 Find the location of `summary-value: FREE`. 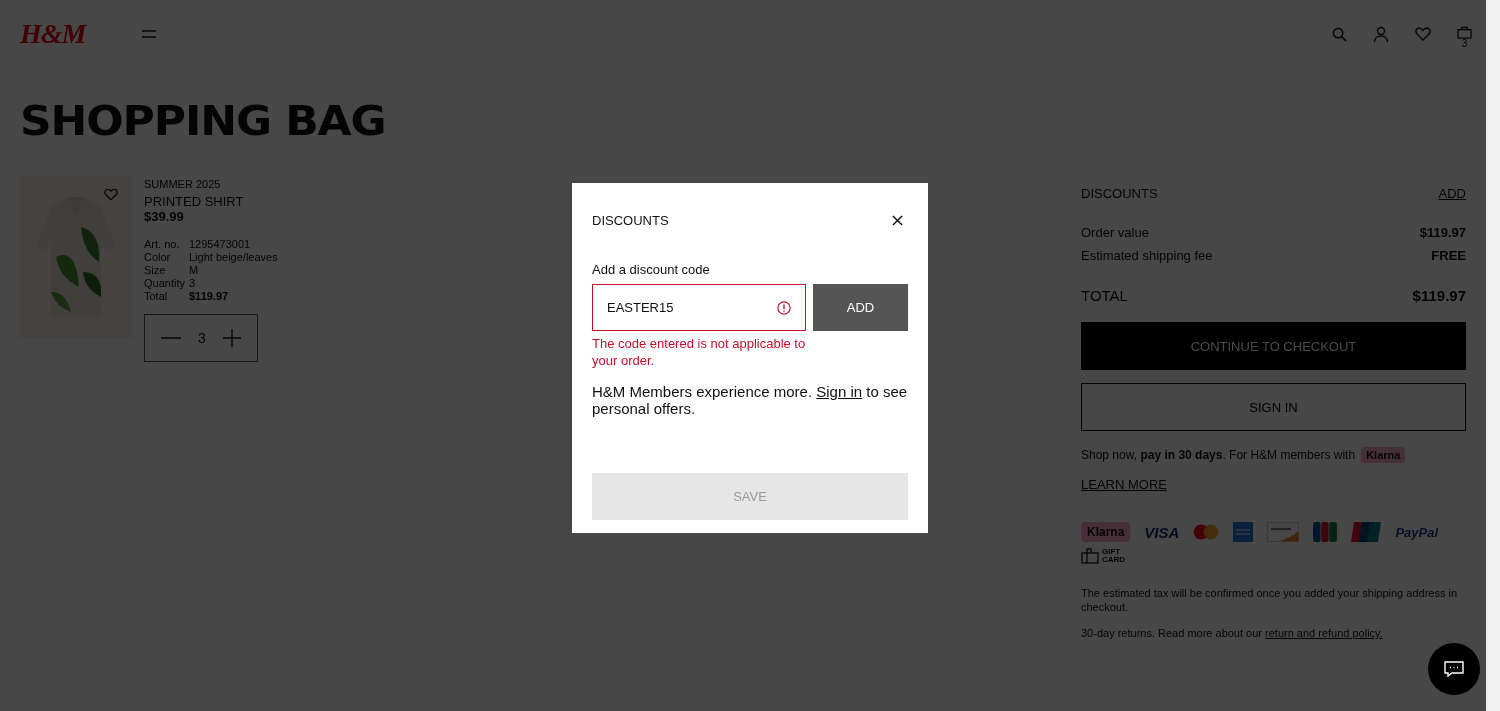

summary-value: FREE is located at coordinates (1448, 255).